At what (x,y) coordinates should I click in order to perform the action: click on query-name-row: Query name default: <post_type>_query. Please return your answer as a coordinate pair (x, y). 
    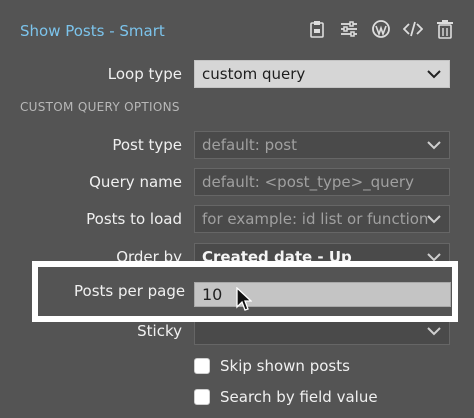
    Looking at the image, I should click on (237, 183).